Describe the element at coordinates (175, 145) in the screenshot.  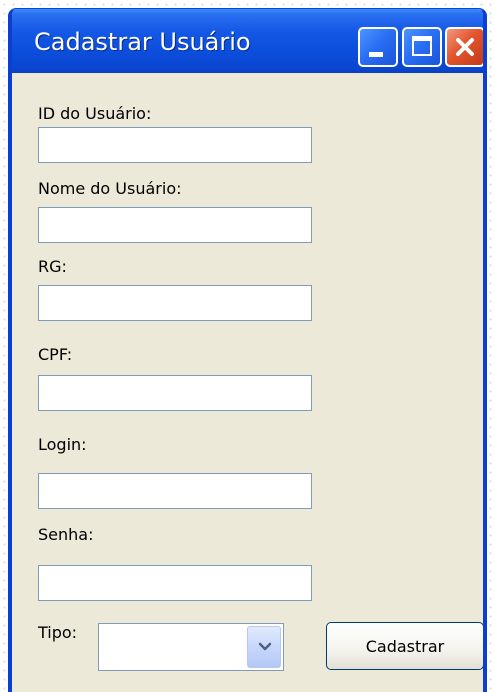
I see `user-id-input` at that location.